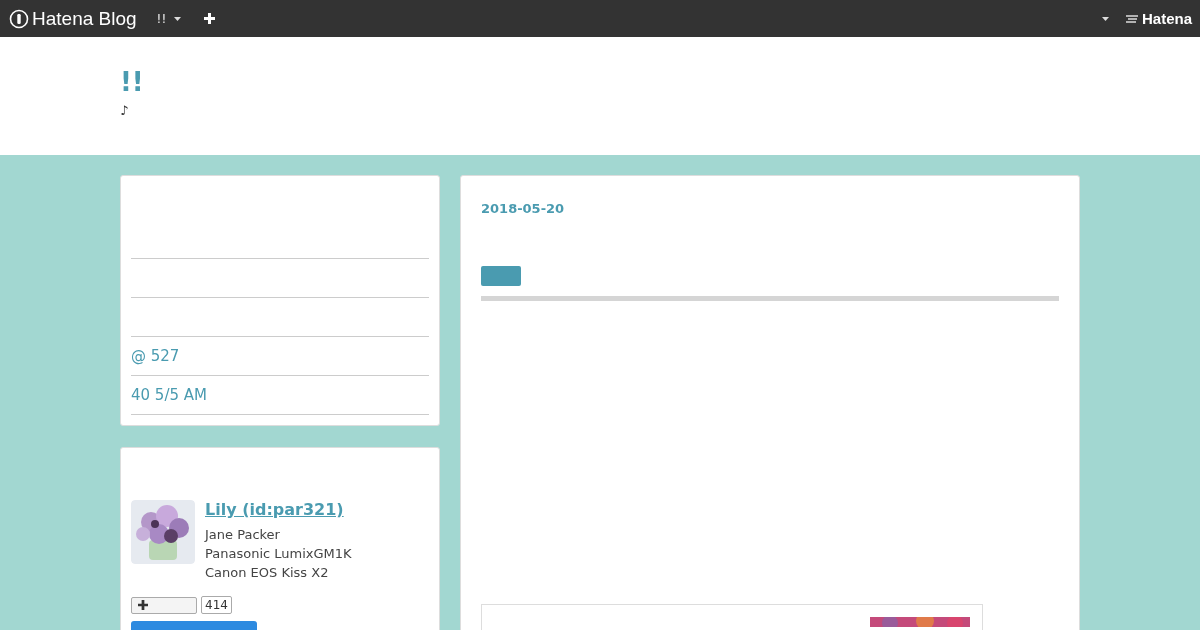 This screenshot has width=1200, height=630. I want to click on article-date: 2018-05-20, so click(523, 208).